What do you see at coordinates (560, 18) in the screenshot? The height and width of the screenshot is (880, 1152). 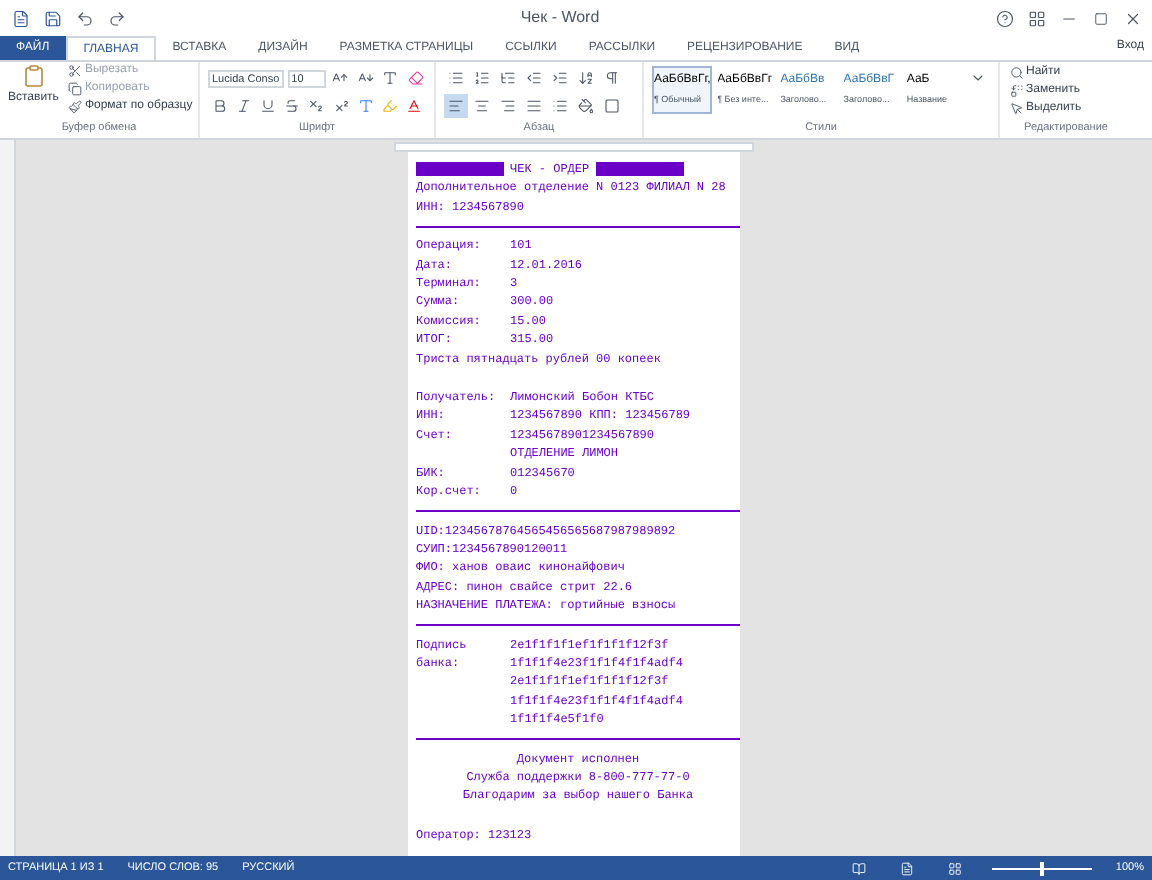 I see `window-title: Чек - Word` at bounding box center [560, 18].